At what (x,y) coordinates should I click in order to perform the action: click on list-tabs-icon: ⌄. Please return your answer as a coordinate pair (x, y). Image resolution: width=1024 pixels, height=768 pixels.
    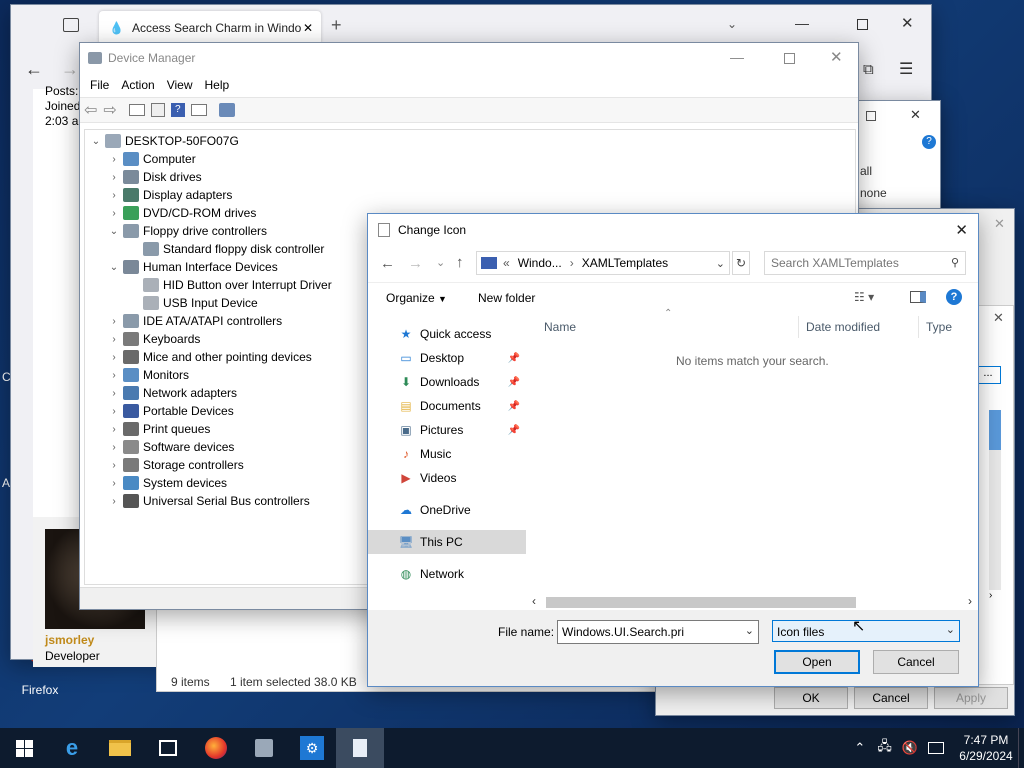
    Looking at the image, I should click on (732, 24).